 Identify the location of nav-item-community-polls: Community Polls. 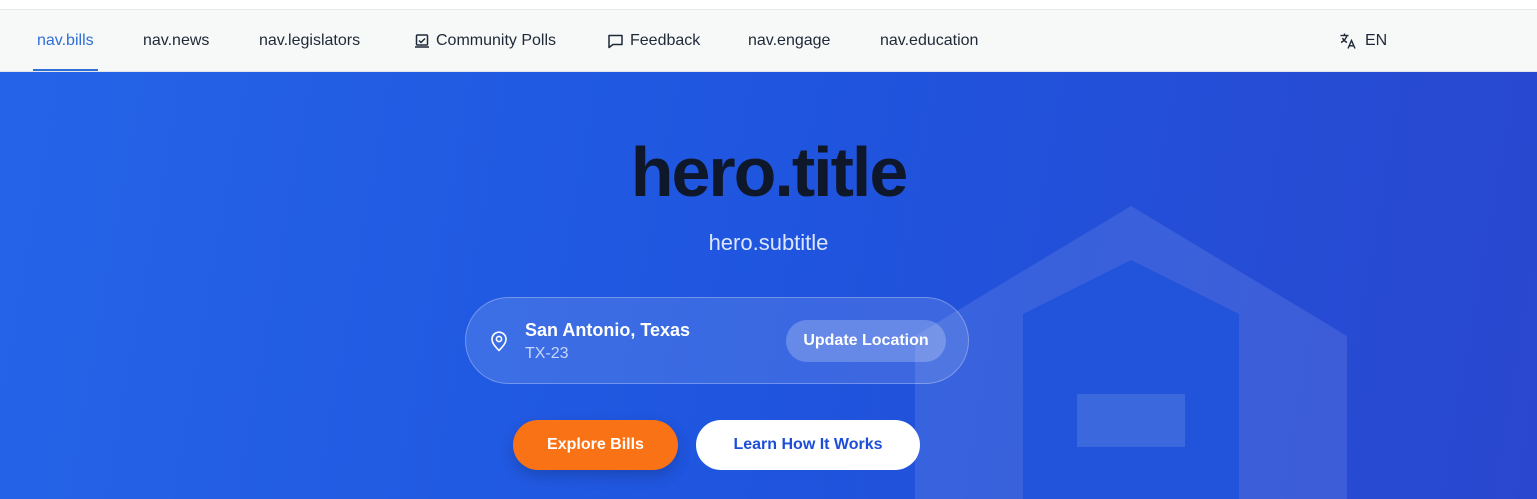
(485, 40).